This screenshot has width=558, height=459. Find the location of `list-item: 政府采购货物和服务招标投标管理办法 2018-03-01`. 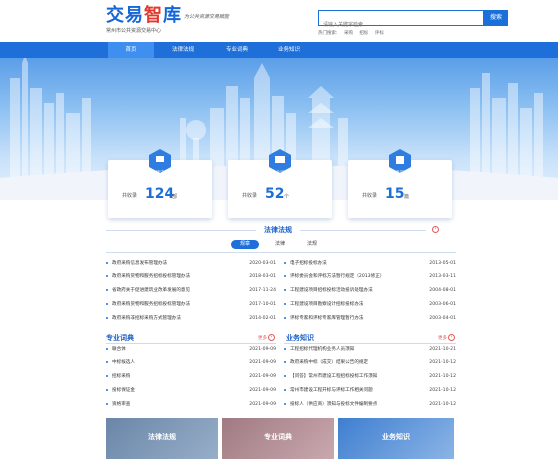

list-item: 政府采购货物和服务招标投标管理办法 2018-03-01 is located at coordinates (191, 276).